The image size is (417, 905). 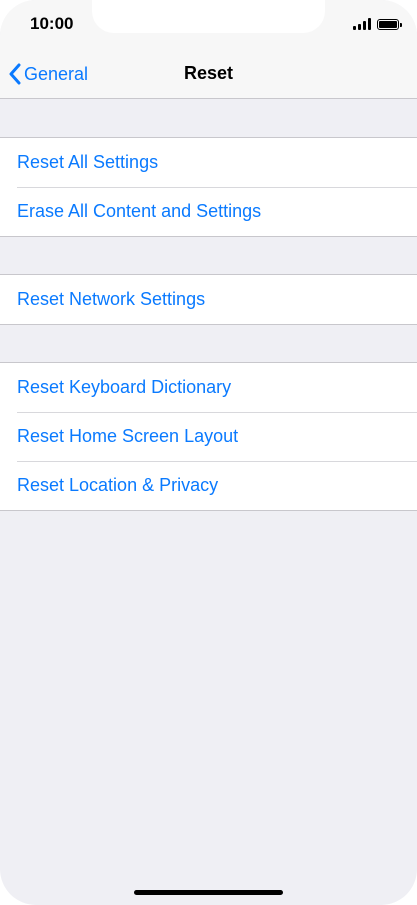 I want to click on reset-network-settings-button: Reset Network Settings, so click(x=208, y=299).